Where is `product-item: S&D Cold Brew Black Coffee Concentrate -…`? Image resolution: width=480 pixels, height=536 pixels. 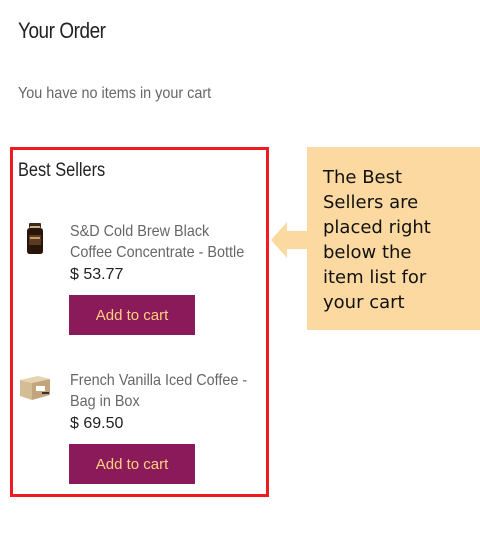 product-item: S&D Cold Brew Black Coffee Concentrate -… is located at coordinates (138, 281).